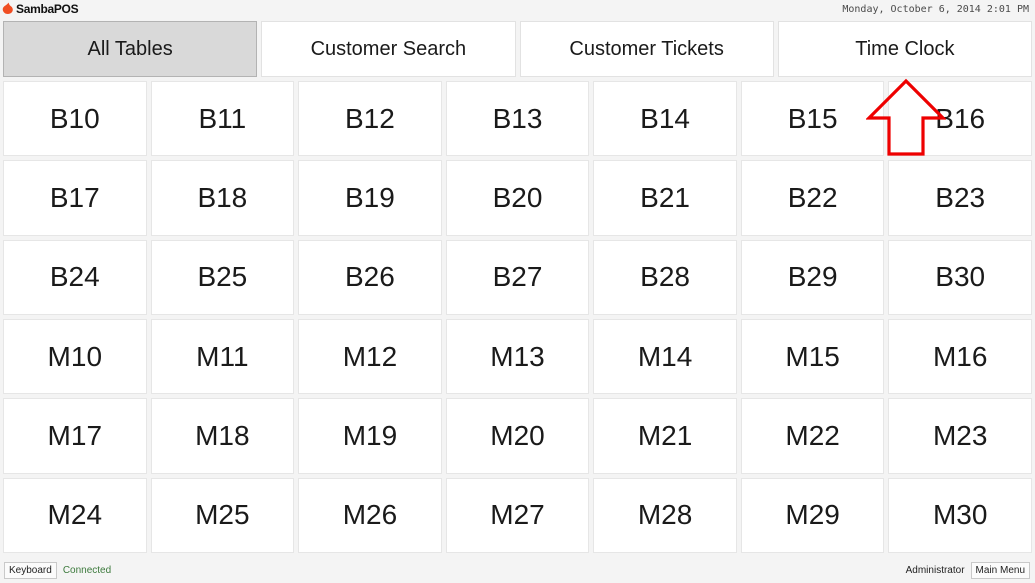  I want to click on clock-datetime: Monday, October 6, 2014 2:01 PM, so click(935, 9).